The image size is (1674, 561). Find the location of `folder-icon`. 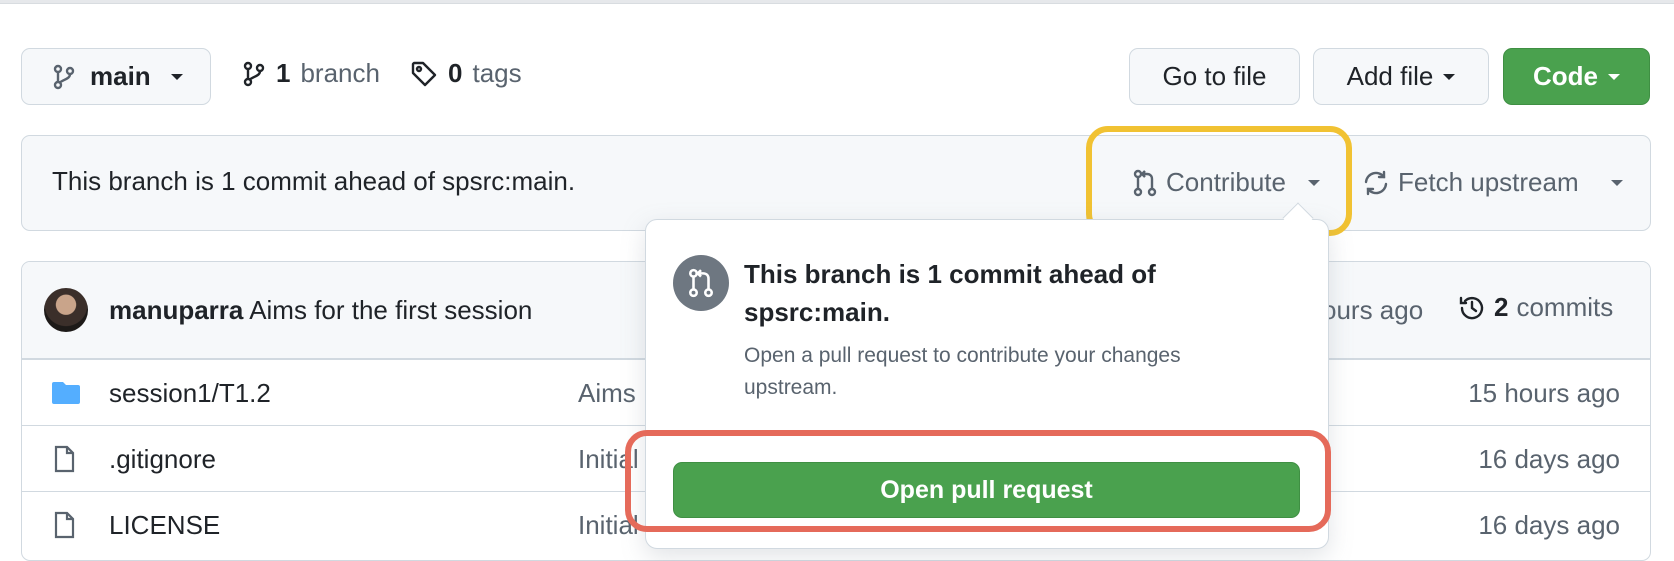

folder-icon is located at coordinates (66, 394).